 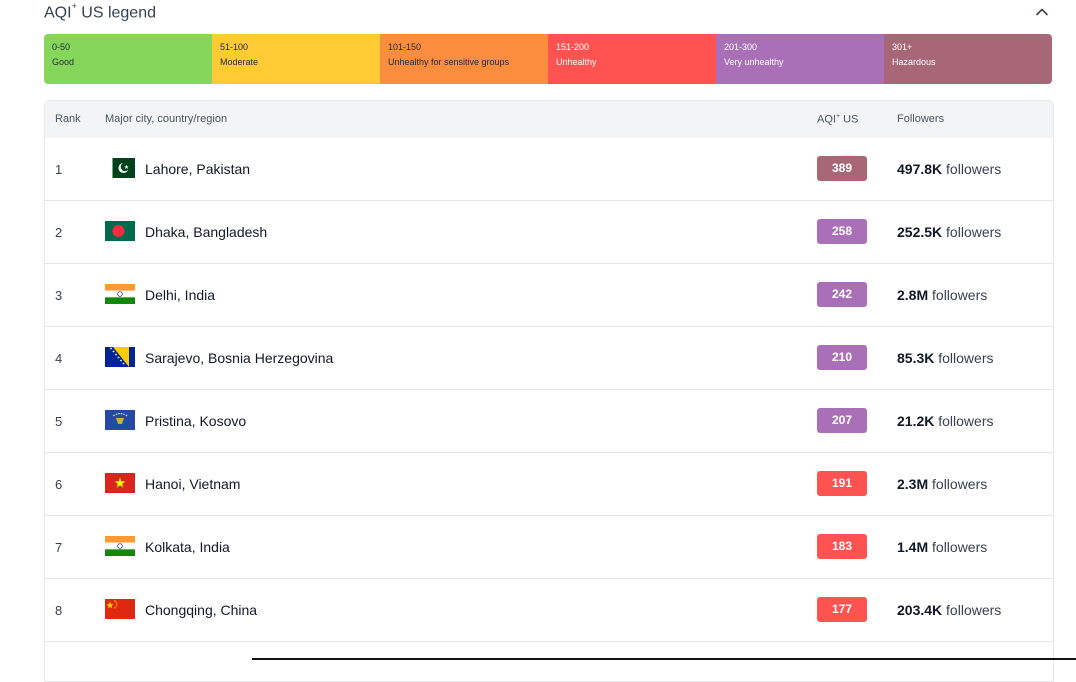 What do you see at coordinates (549, 484) in the screenshot?
I see `table-row: 6 Hanoi, Vietnam 191 2.3M followers` at bounding box center [549, 484].